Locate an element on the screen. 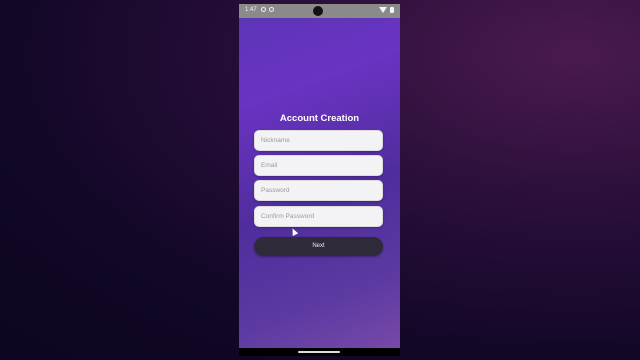 The width and height of the screenshot is (640, 360). page-title: Account Creation is located at coordinates (319, 118).